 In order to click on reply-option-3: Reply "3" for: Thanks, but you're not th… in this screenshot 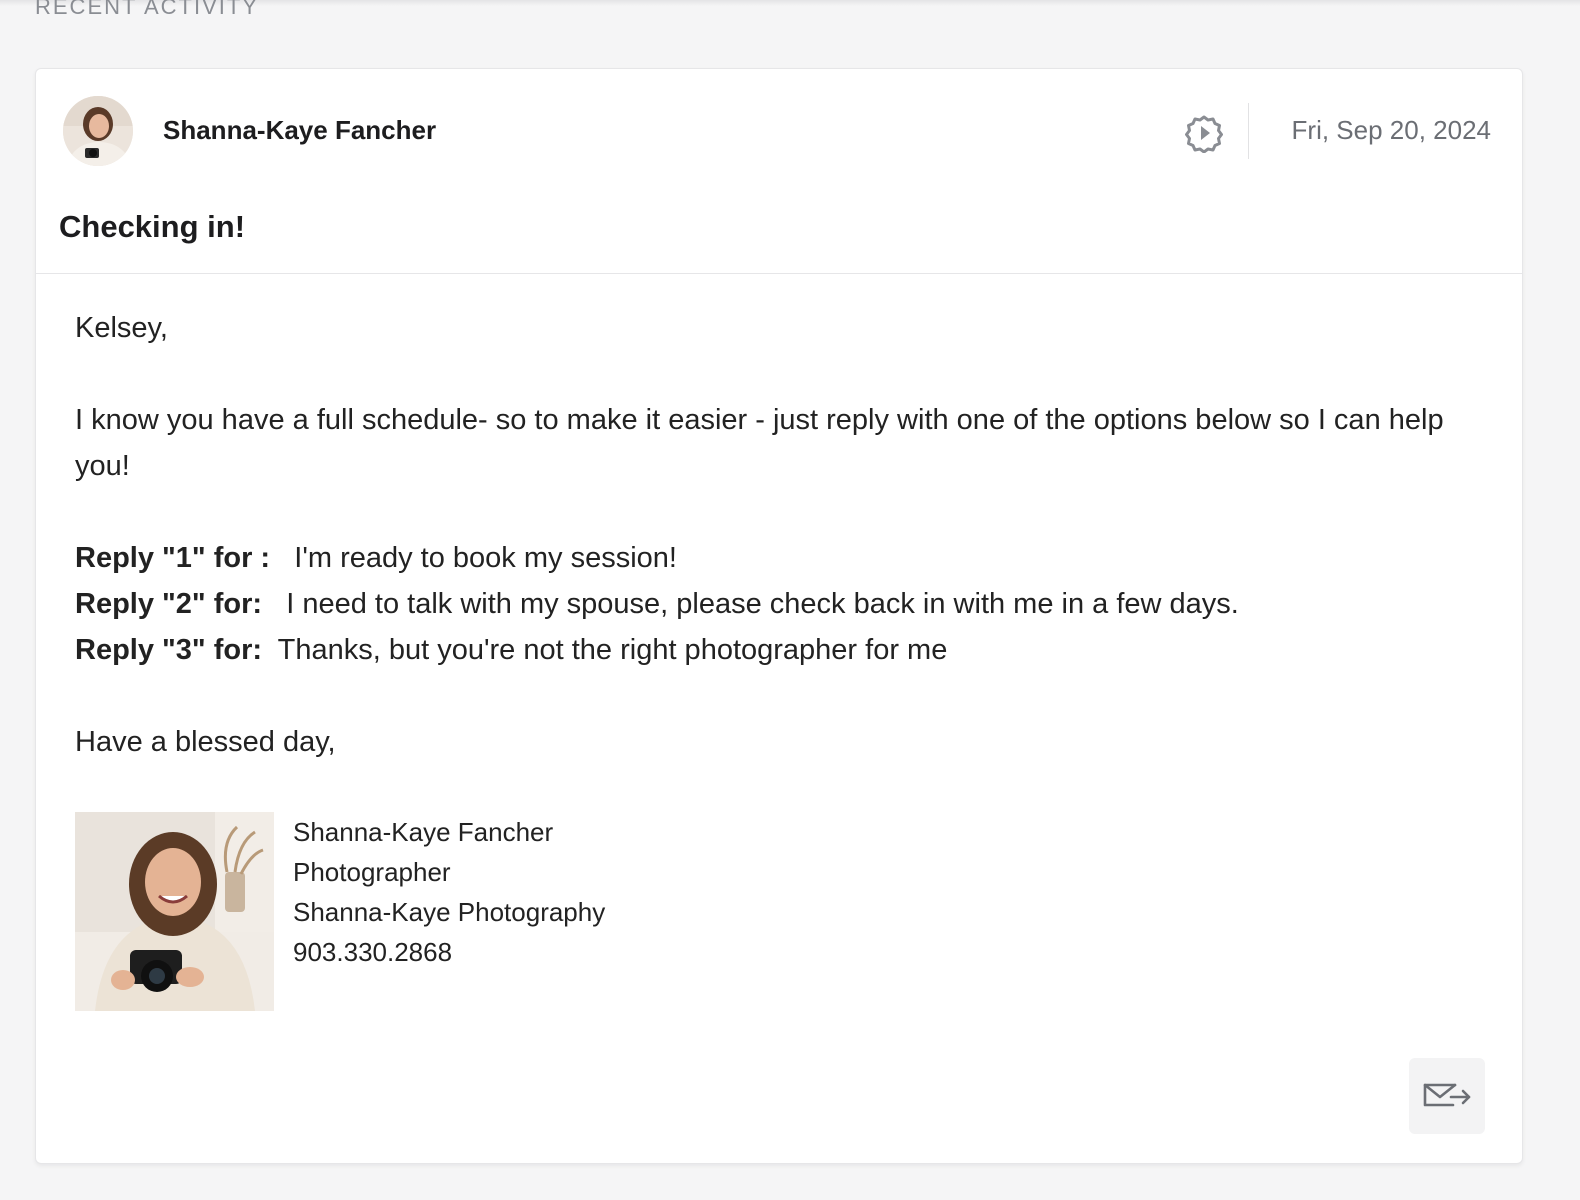, I will do `click(775, 650)`.